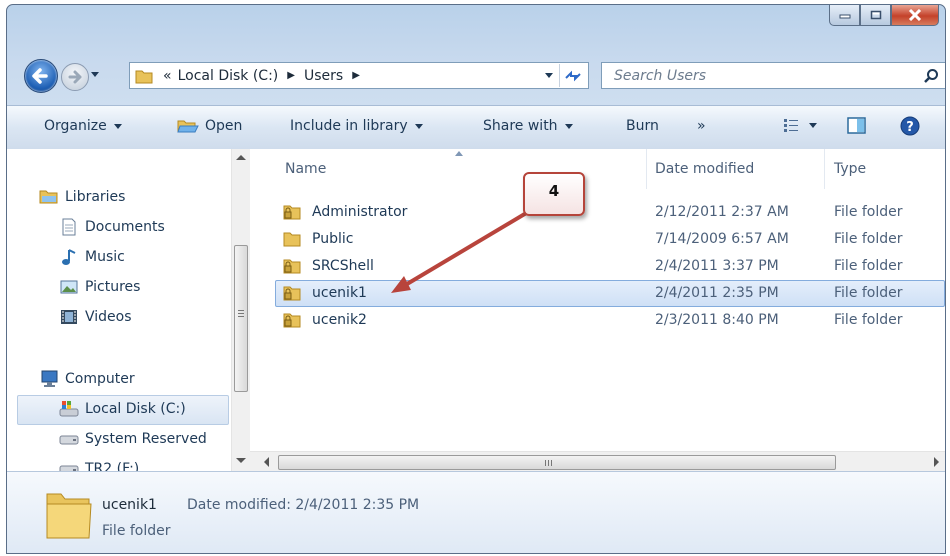  I want to click on include-in-library-button: Include in library, so click(356, 126).